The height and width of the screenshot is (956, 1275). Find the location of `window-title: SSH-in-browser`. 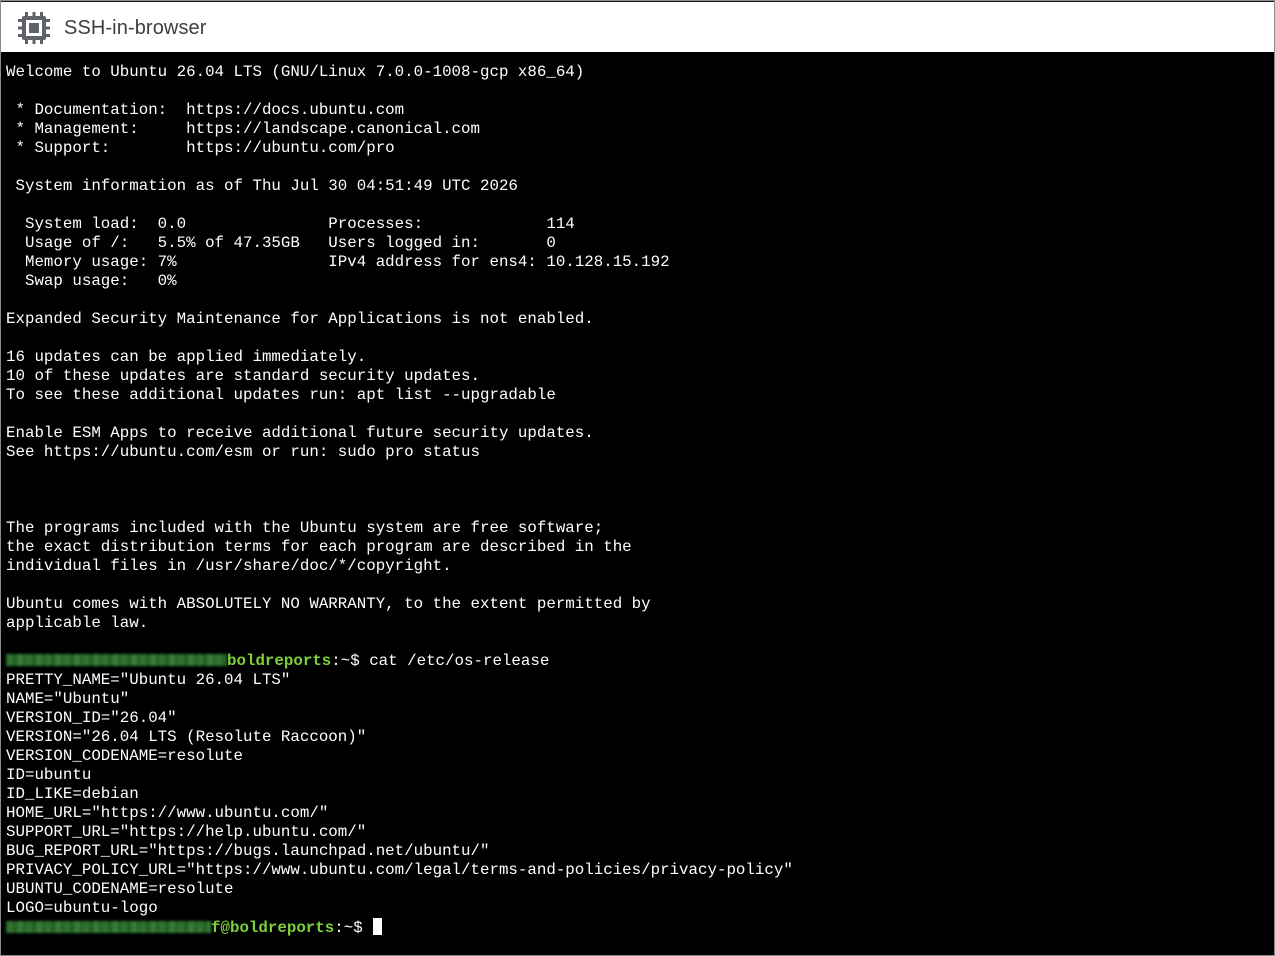

window-title: SSH-in-browser is located at coordinates (135, 28).